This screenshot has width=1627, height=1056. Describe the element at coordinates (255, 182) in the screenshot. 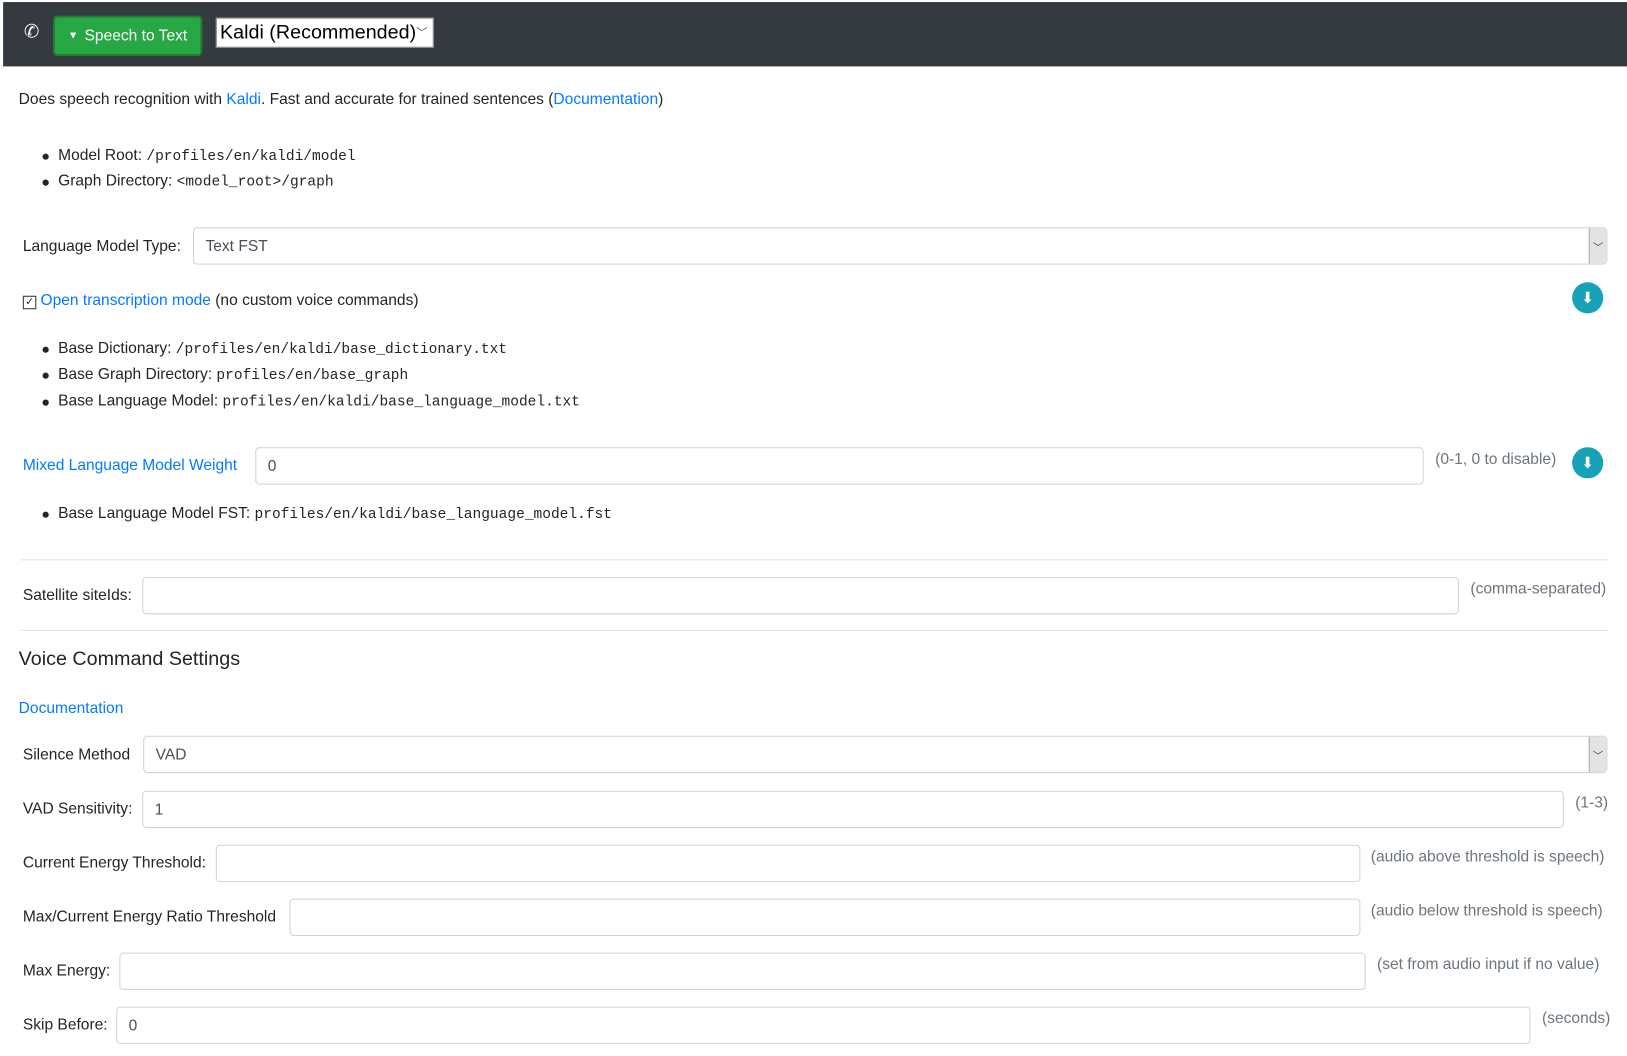

I see `item-value: <model_root>/graph` at that location.